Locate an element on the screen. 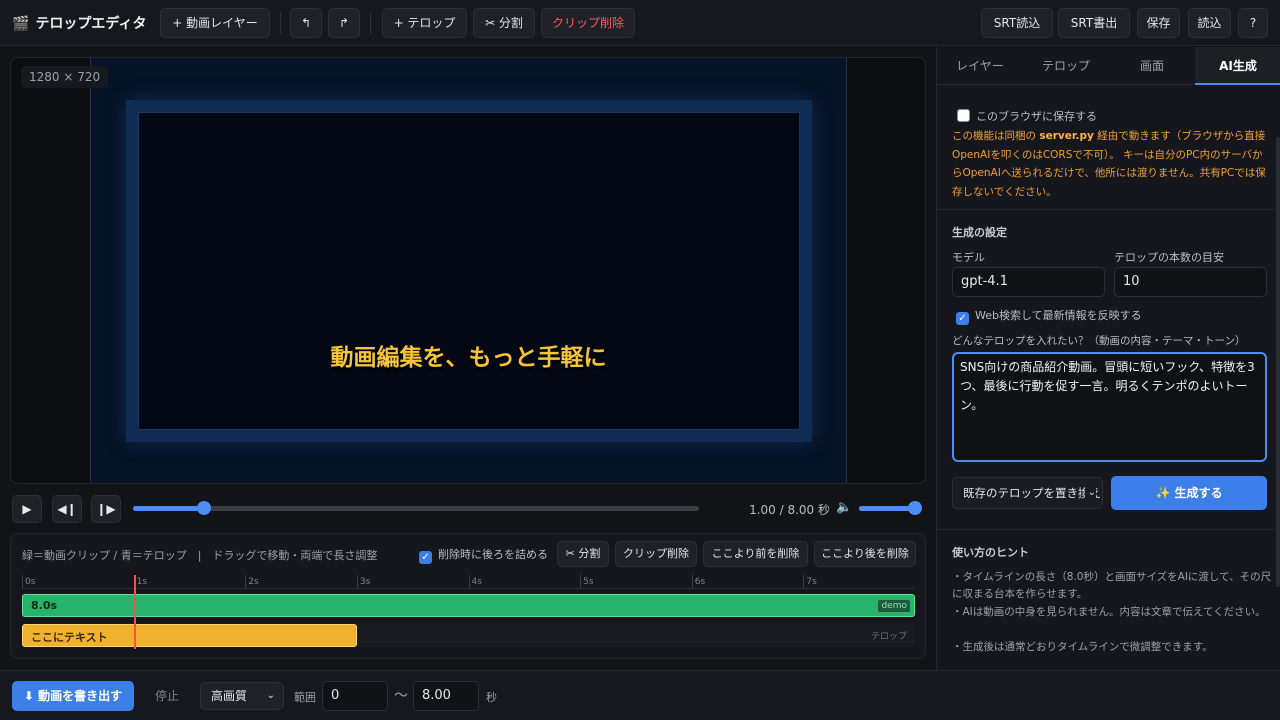 The image size is (1280, 720). app-title: 🎬 テロップエディタ is located at coordinates (79, 24).